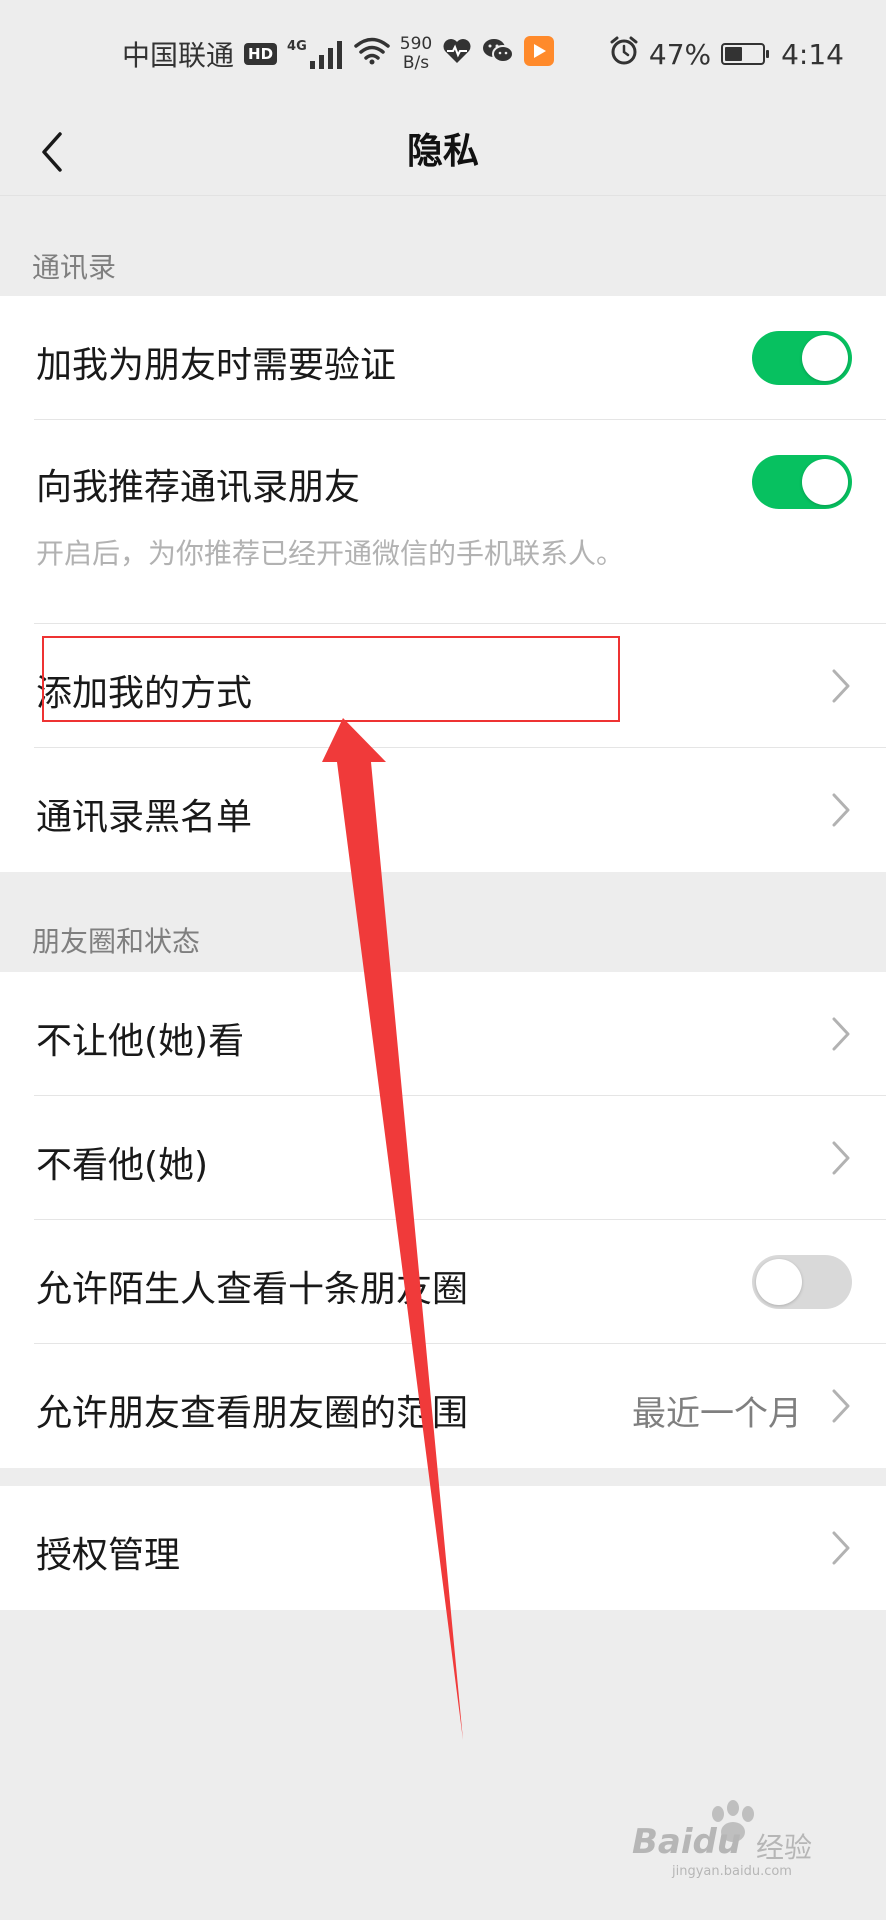 This screenshot has height=1920, width=886. What do you see at coordinates (372, 54) in the screenshot?
I see `wifi-icon` at bounding box center [372, 54].